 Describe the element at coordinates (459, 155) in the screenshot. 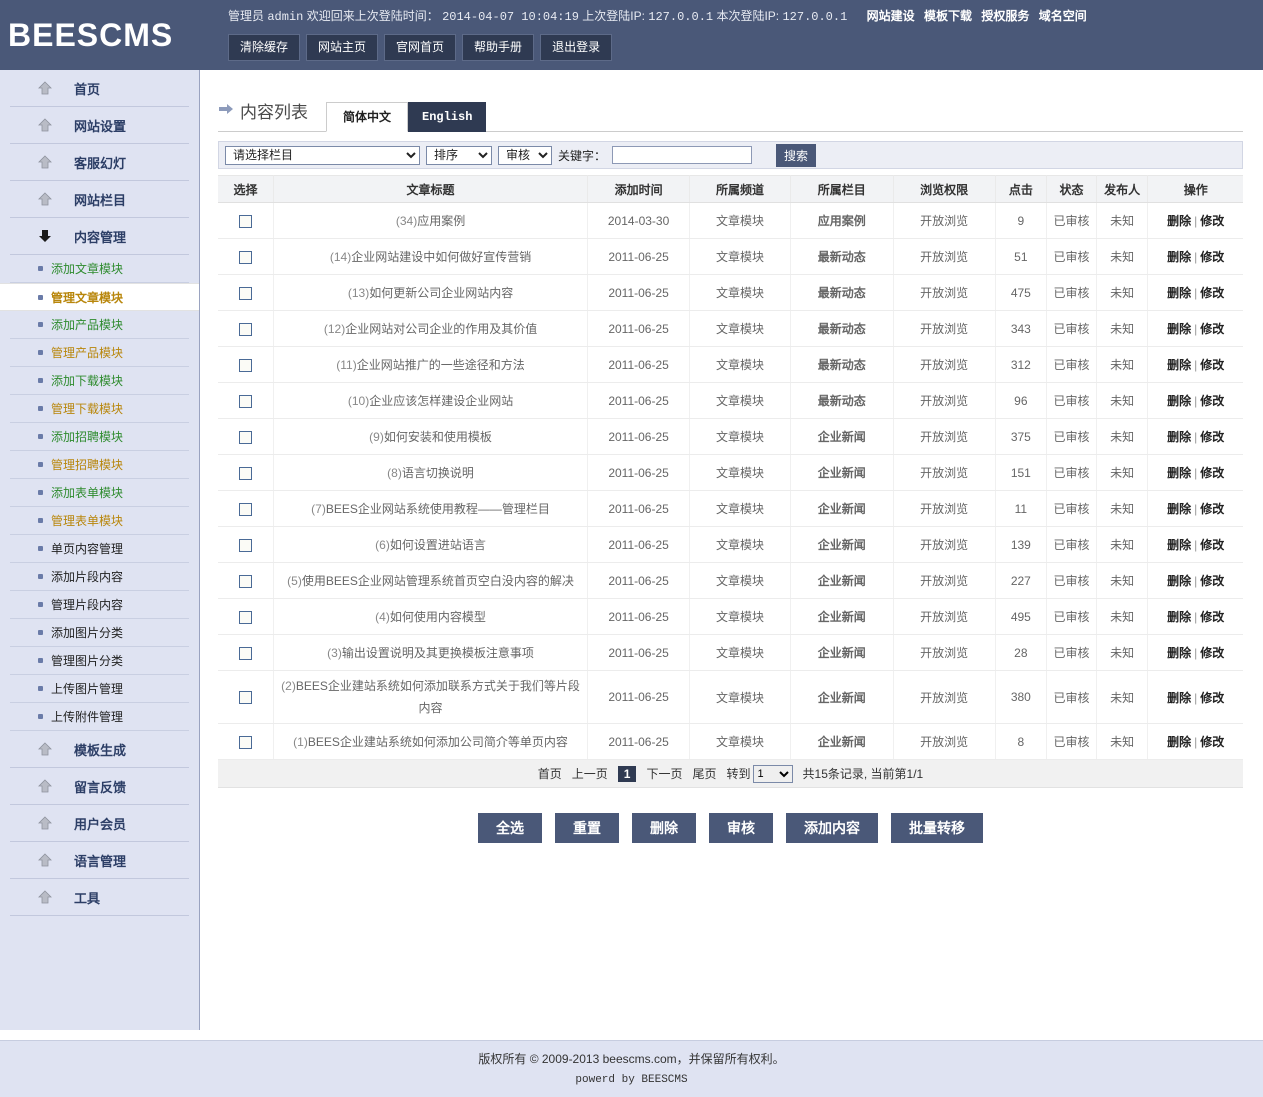

I see `sort-select: 排序` at that location.